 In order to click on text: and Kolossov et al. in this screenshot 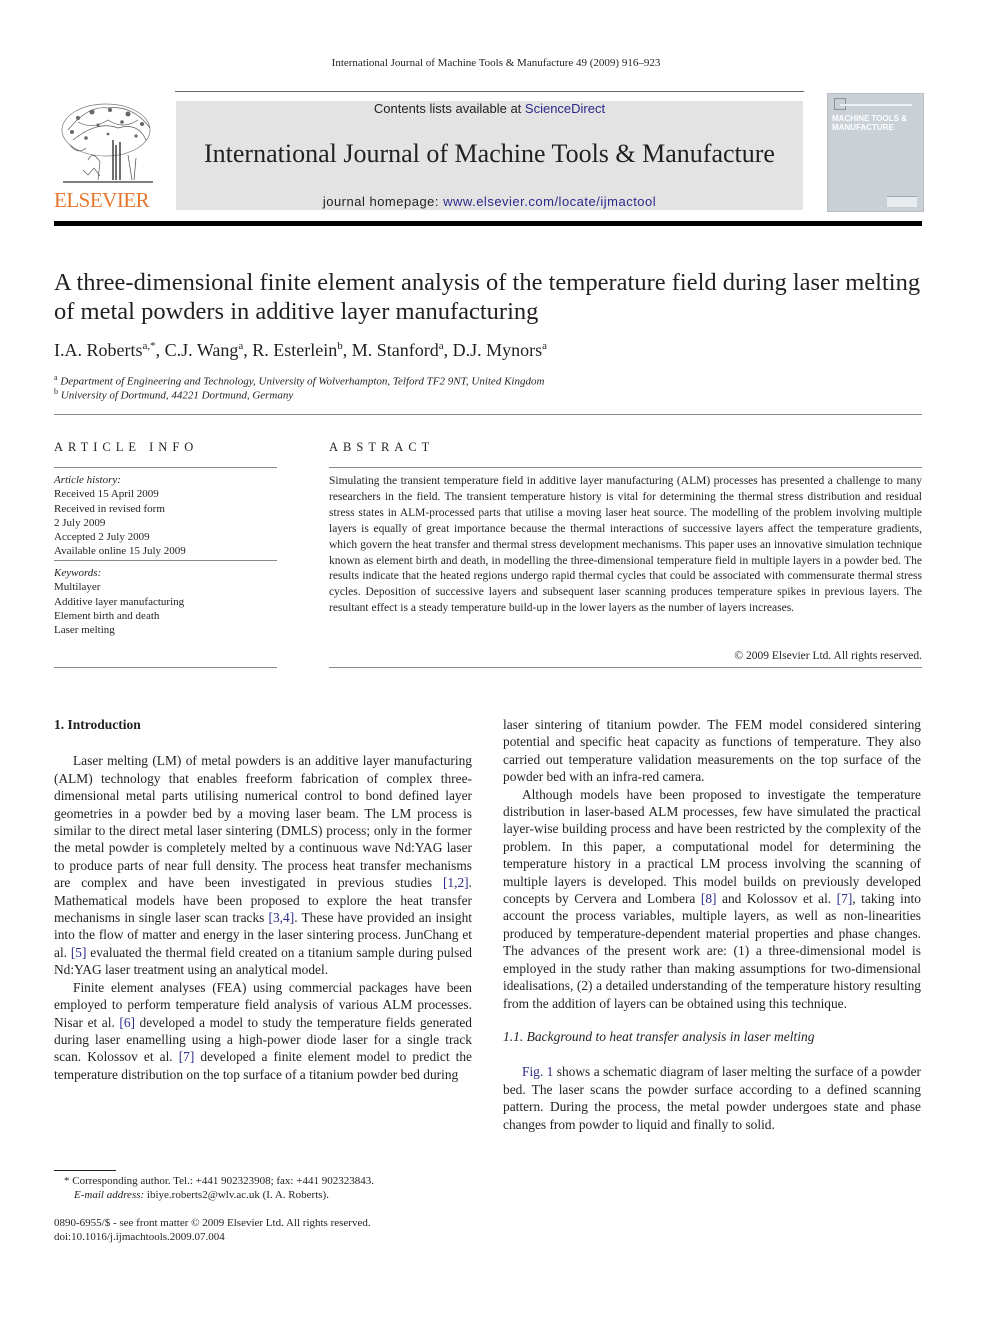, I will do `click(776, 899)`.